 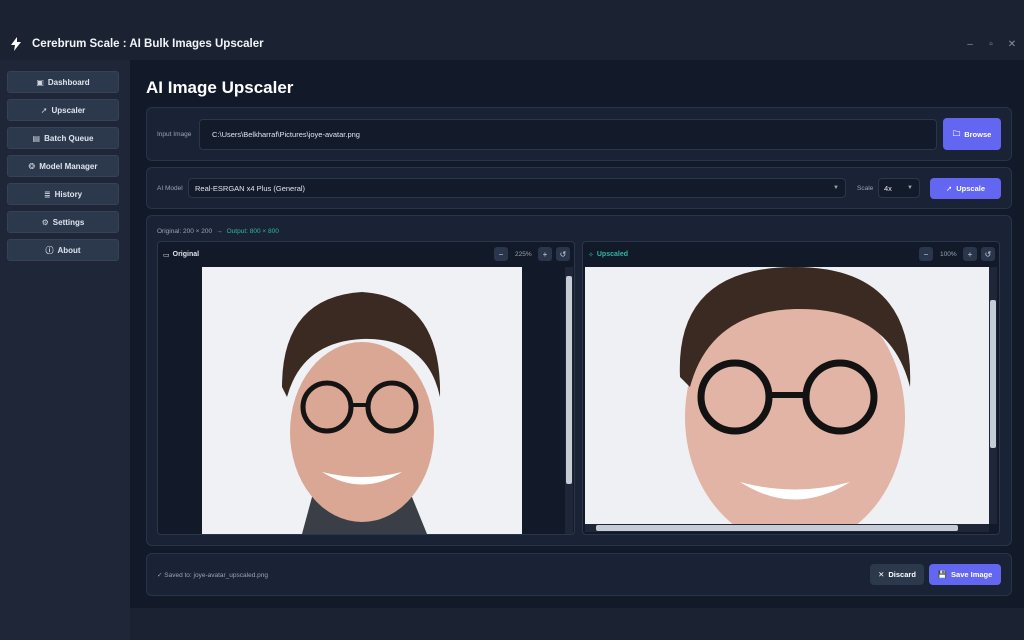 I want to click on discard-label: Discard, so click(x=902, y=574).